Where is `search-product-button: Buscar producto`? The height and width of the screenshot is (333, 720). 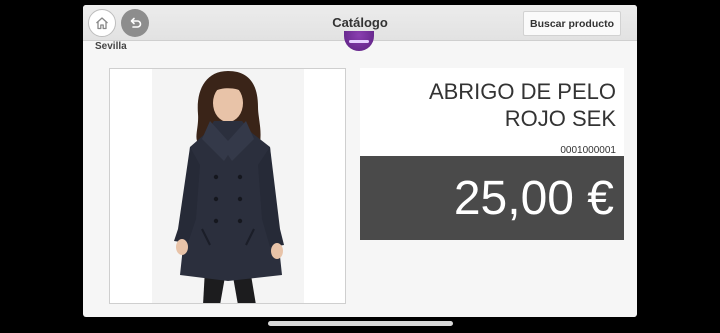
search-product-button: Buscar producto is located at coordinates (572, 23).